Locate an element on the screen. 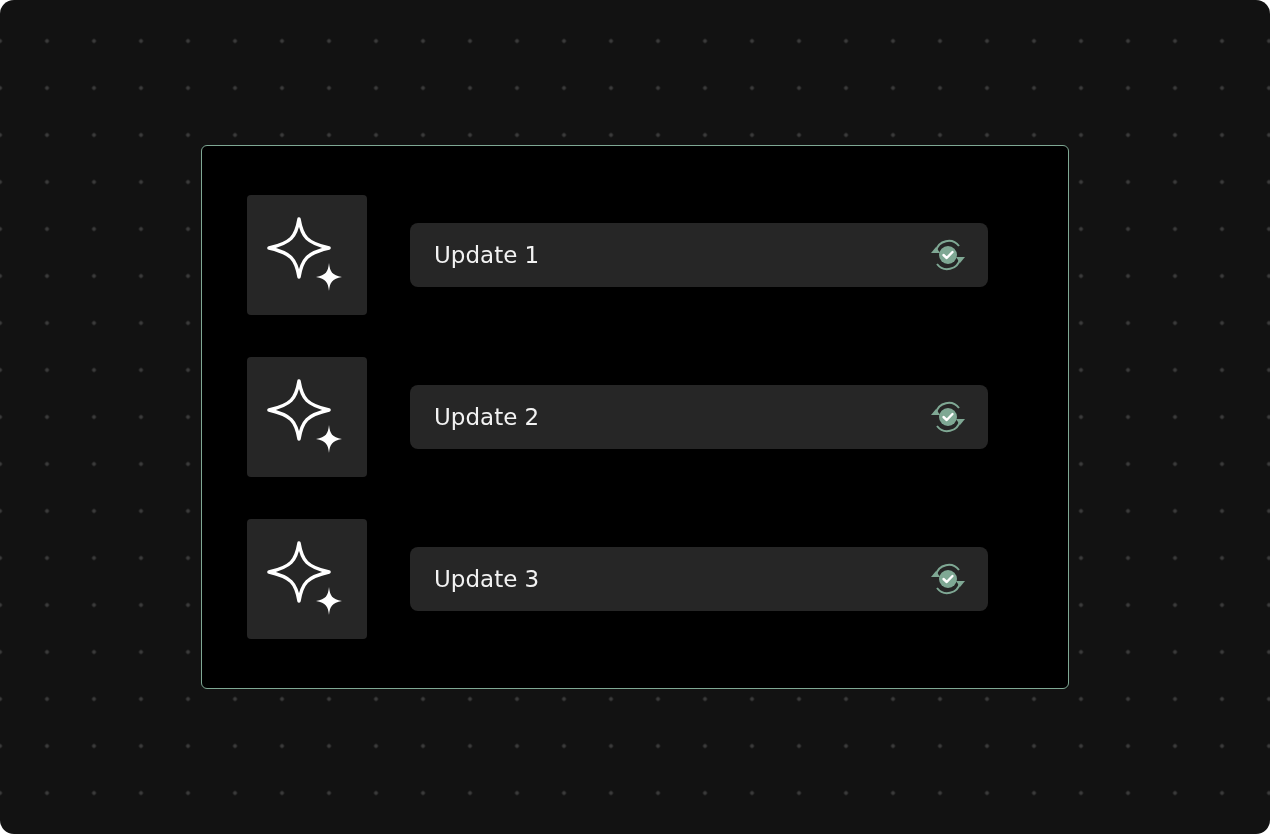 The width and height of the screenshot is (1270, 834). update-label: Update 3 is located at coordinates (487, 579).